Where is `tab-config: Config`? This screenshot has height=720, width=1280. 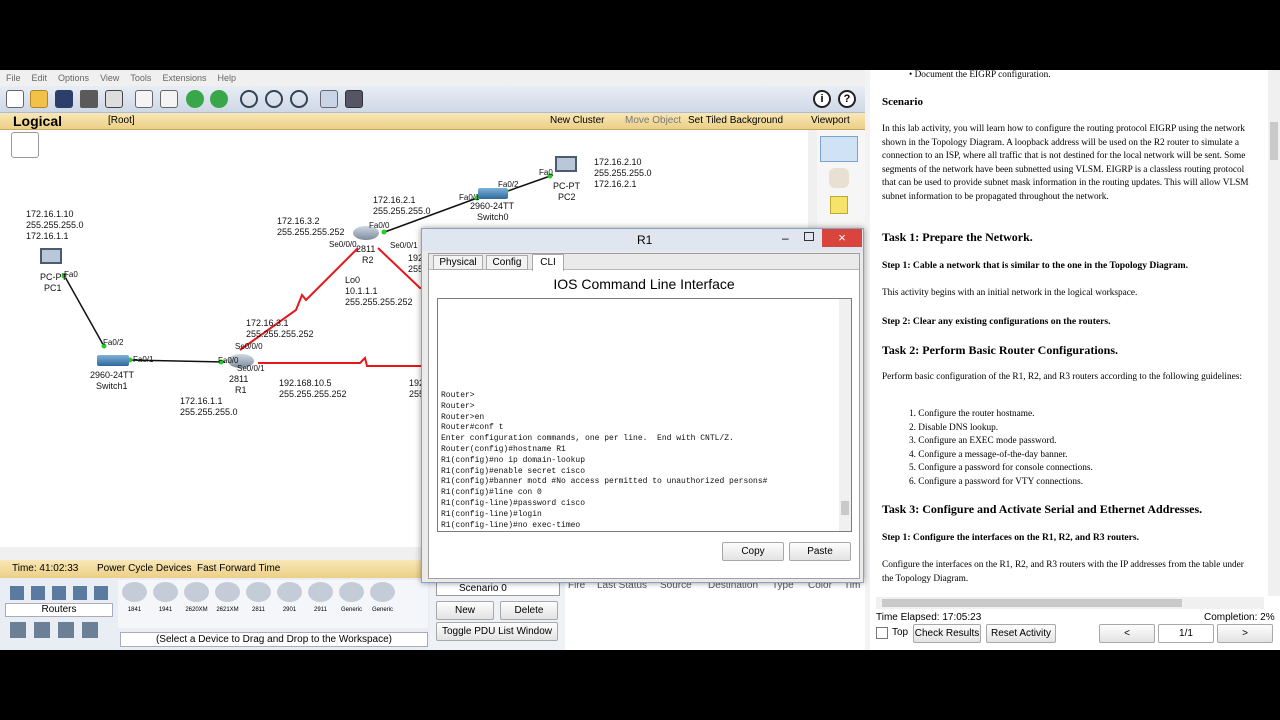
tab-config: Config is located at coordinates (507, 262).